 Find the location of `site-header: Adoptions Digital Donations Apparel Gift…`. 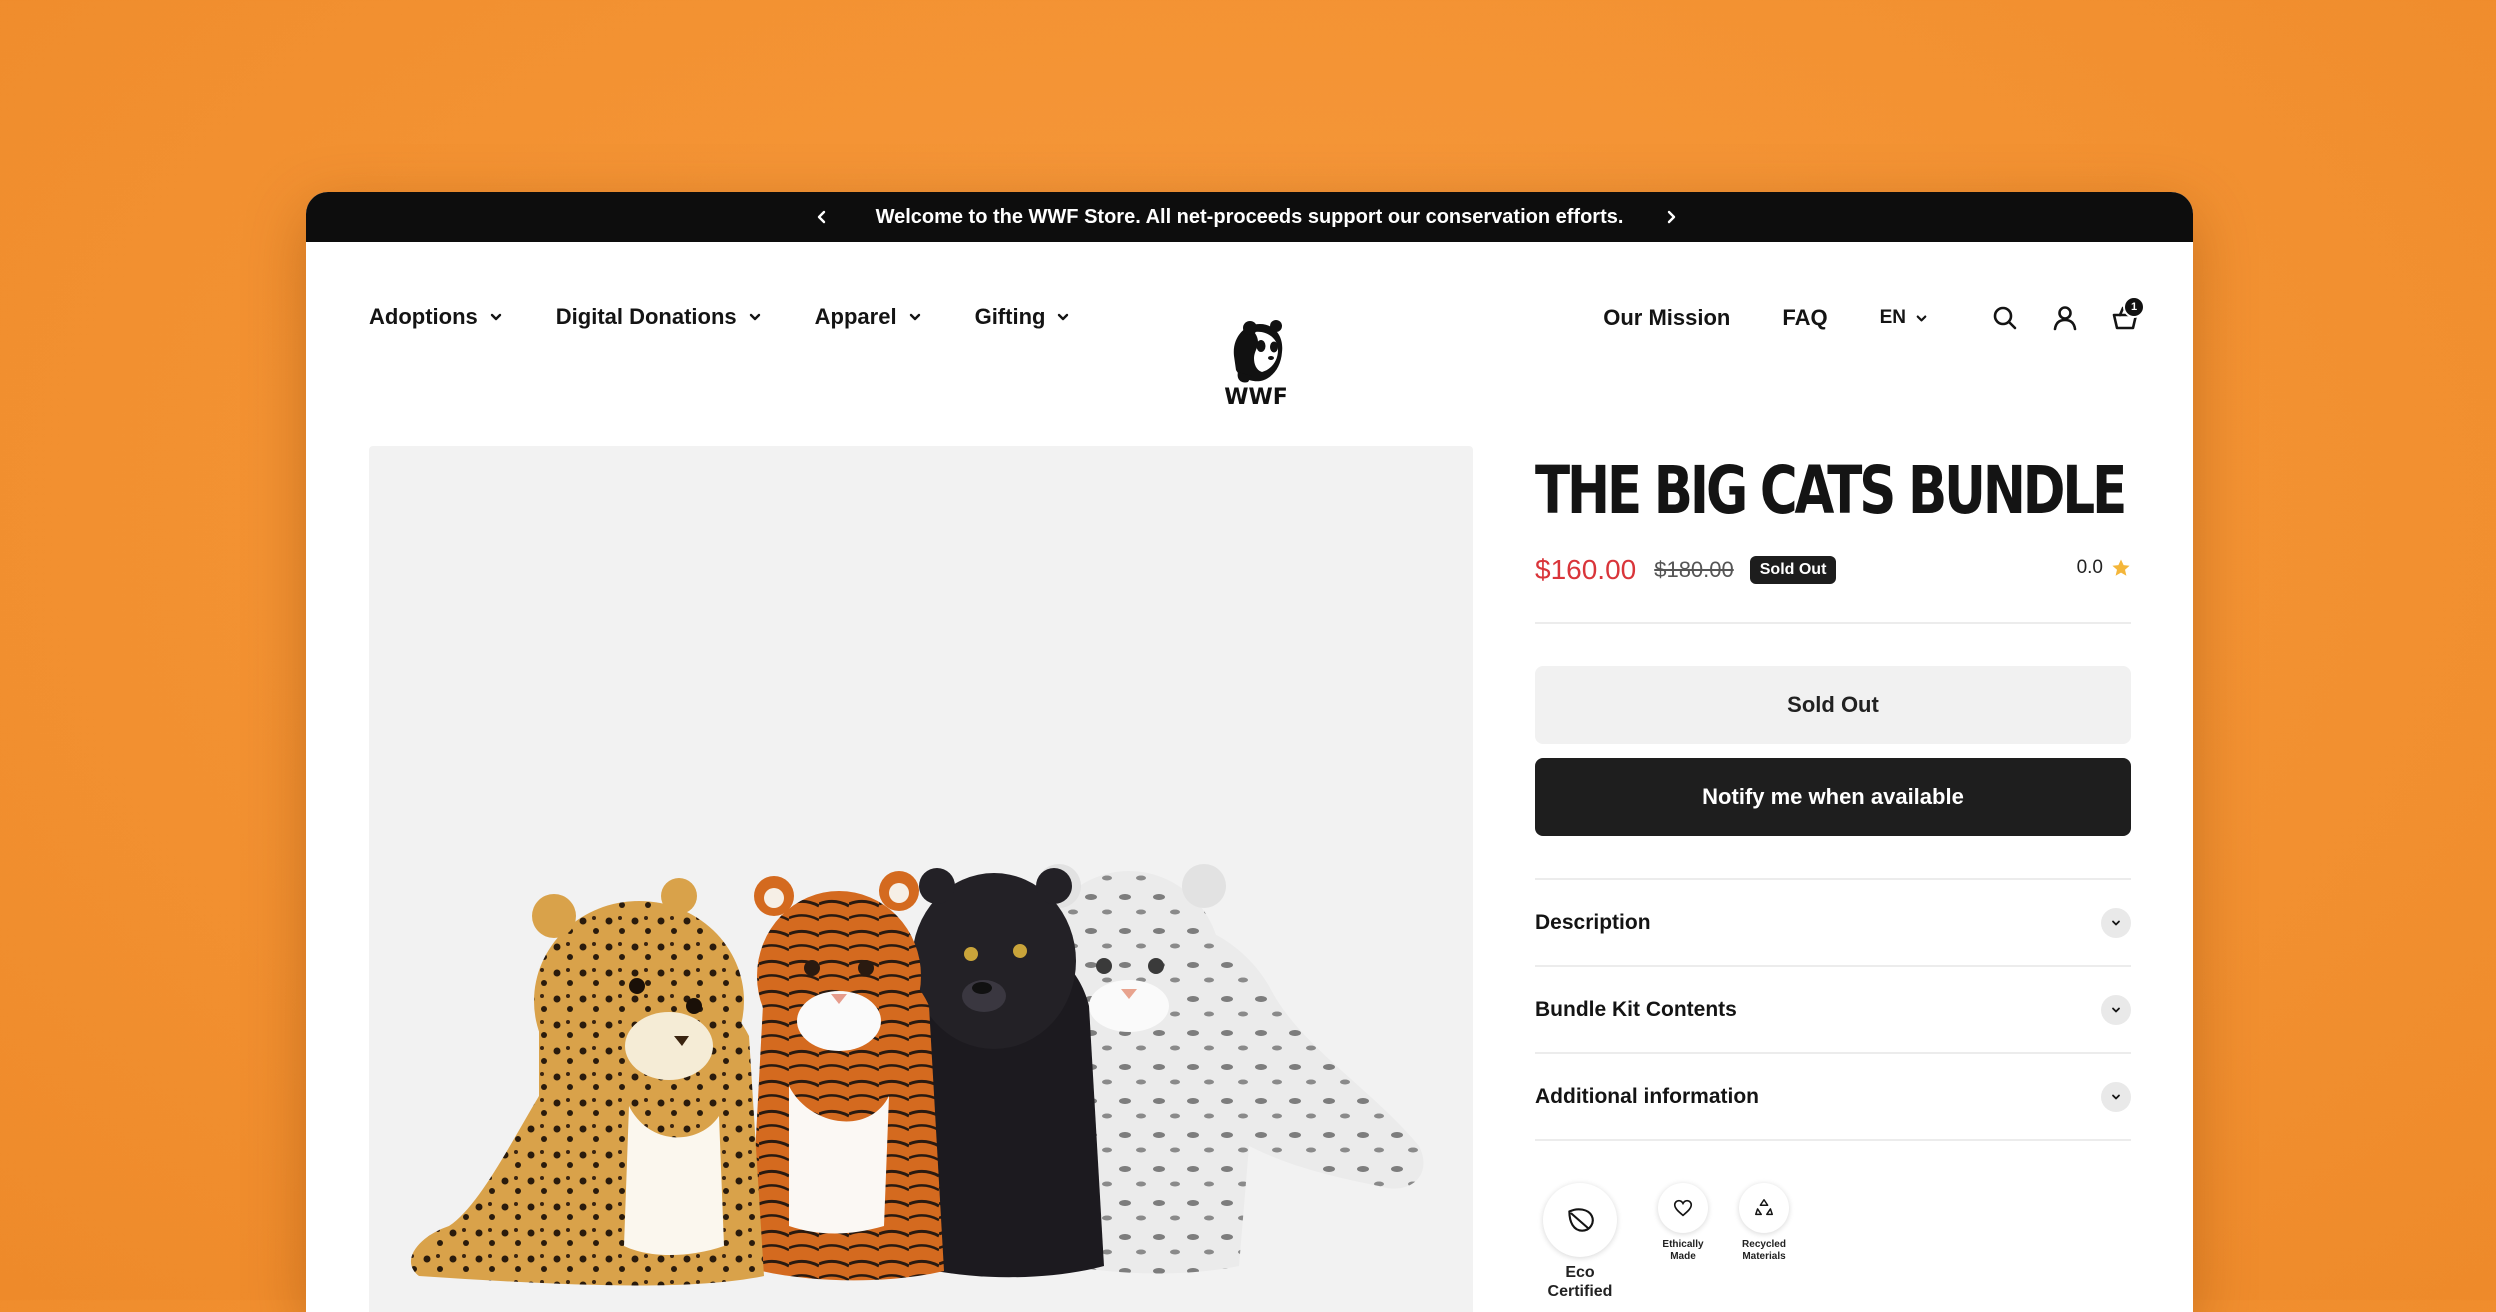

site-header: Adoptions Digital Donations Apparel Gift… is located at coordinates (1249, 326).